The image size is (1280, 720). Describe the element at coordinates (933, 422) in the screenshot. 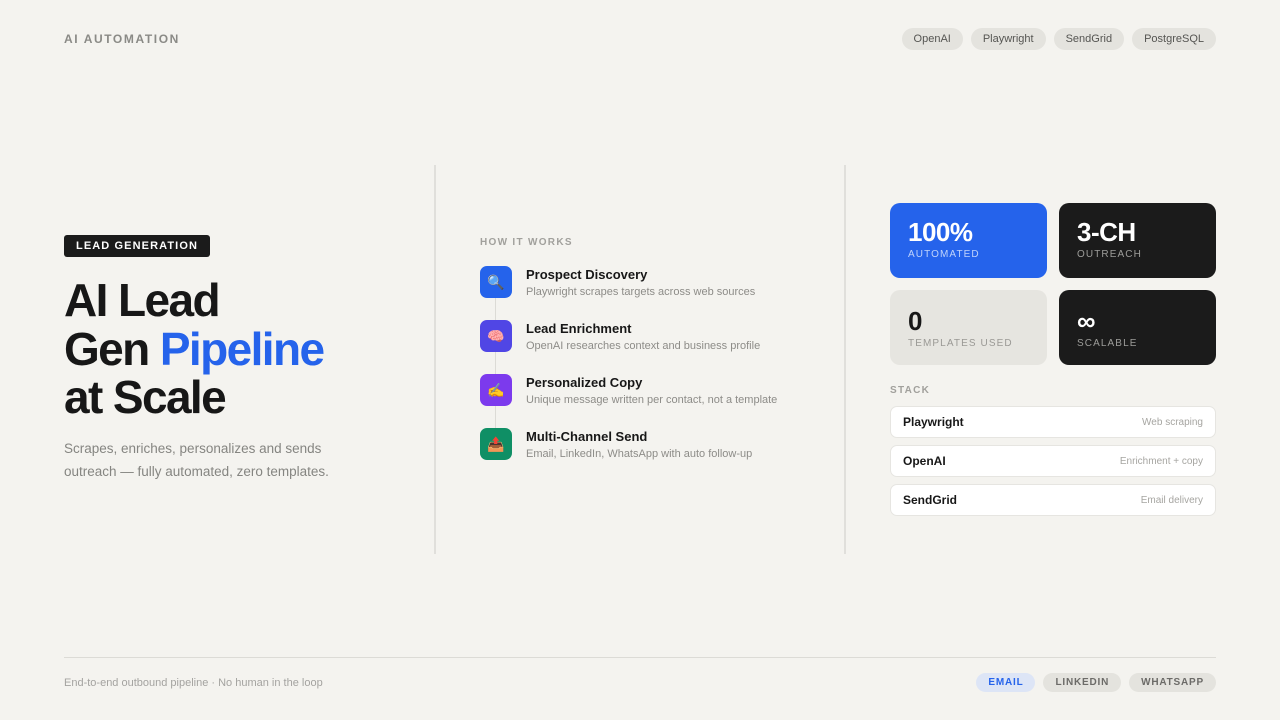

I see `stack-item-name: Playwright` at that location.